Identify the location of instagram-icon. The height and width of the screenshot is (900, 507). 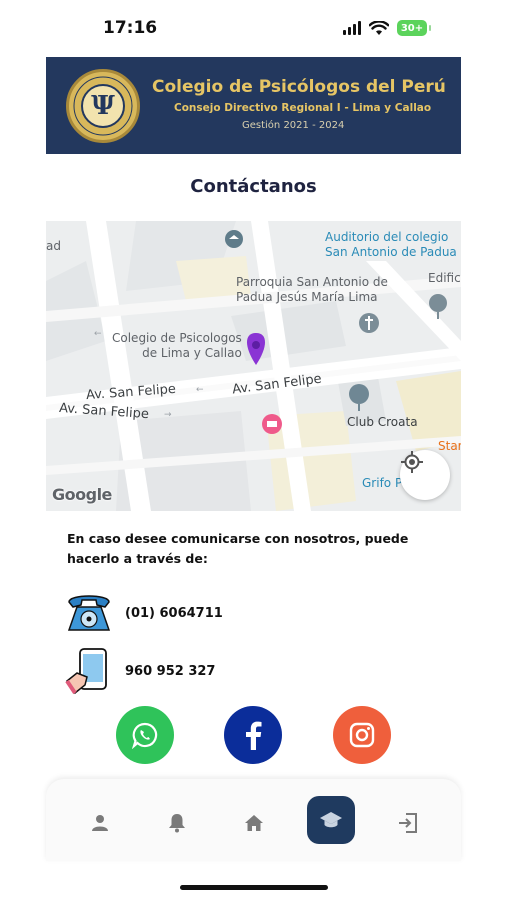
(362, 735).